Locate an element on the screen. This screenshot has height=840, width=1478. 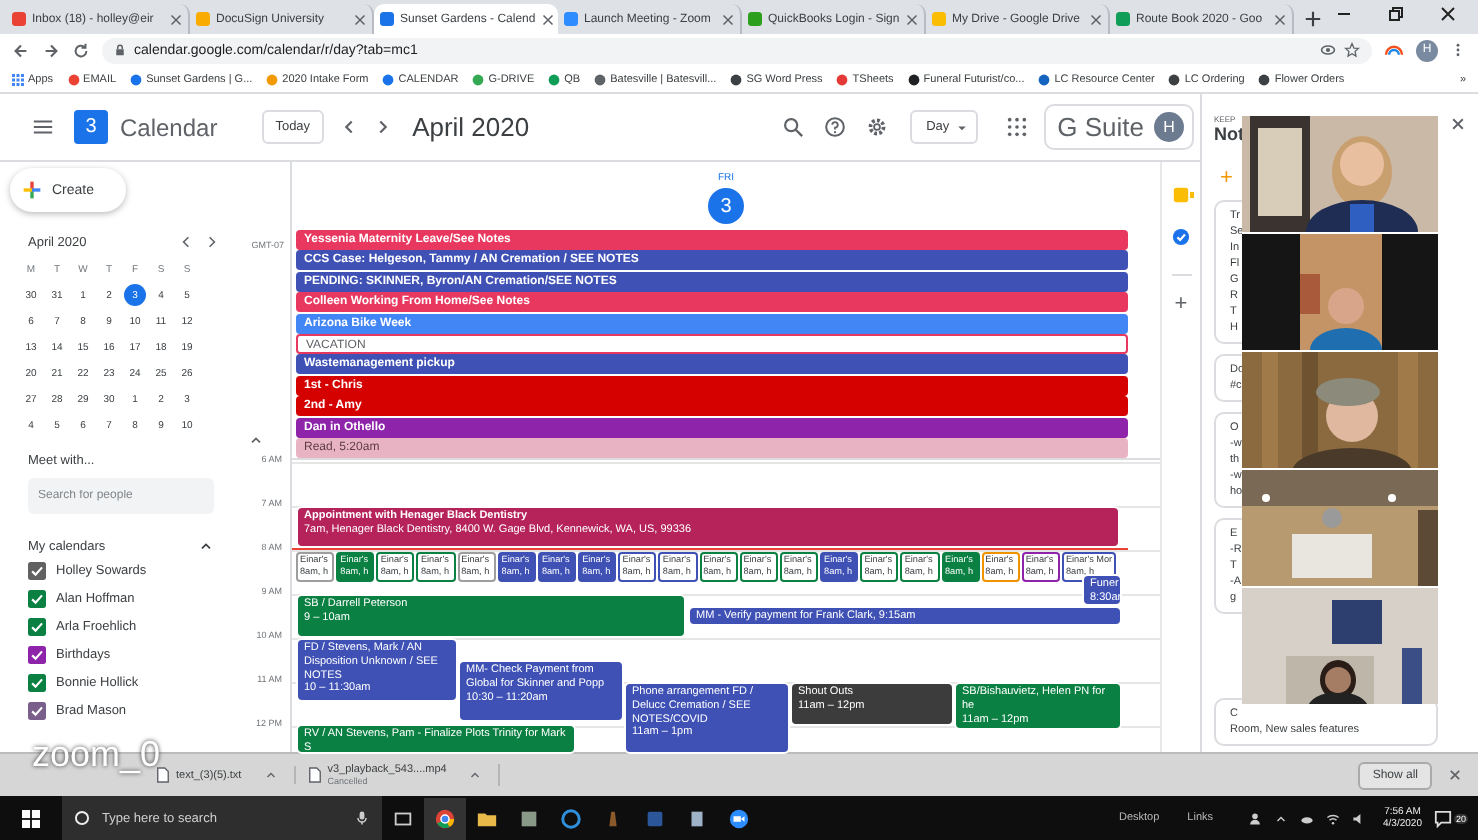
browser-icon is located at coordinates (445, 818).